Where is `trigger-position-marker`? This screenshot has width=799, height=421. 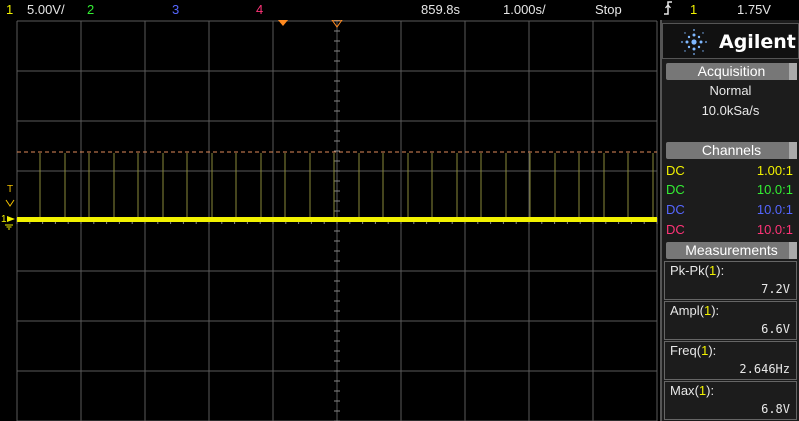
trigger-position-marker is located at coordinates (283, 23).